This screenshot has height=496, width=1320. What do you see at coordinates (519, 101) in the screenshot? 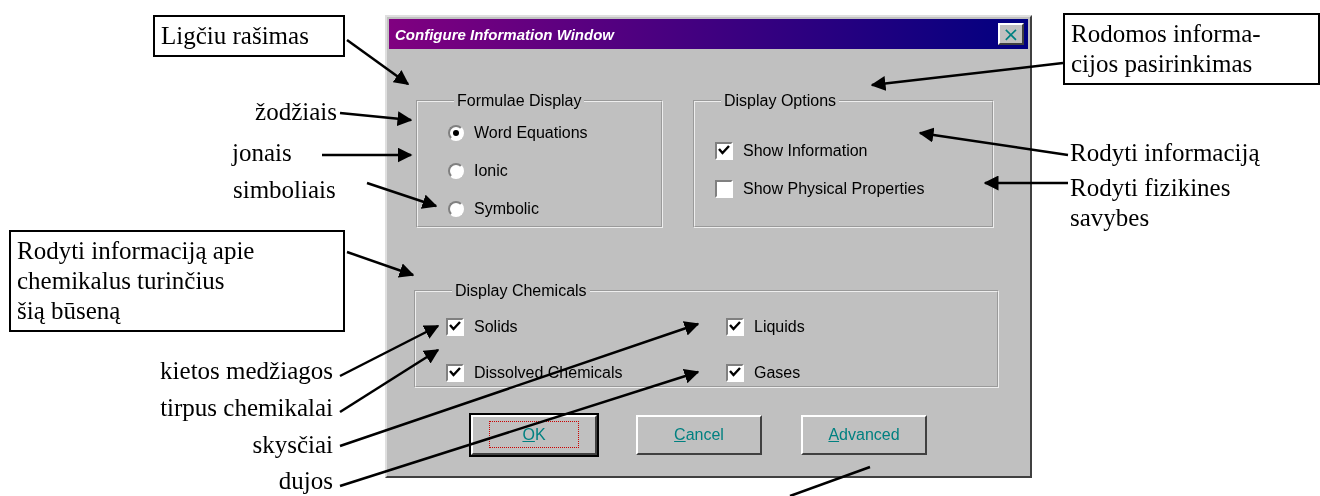
I see `group-title: Formulae Display` at bounding box center [519, 101].